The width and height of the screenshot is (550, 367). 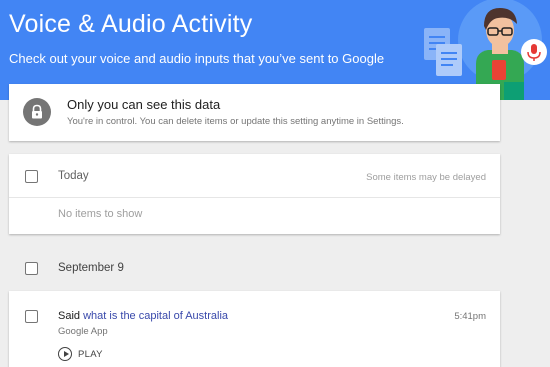 What do you see at coordinates (69, 316) in the screenshot?
I see `said-prefix: Said` at bounding box center [69, 316].